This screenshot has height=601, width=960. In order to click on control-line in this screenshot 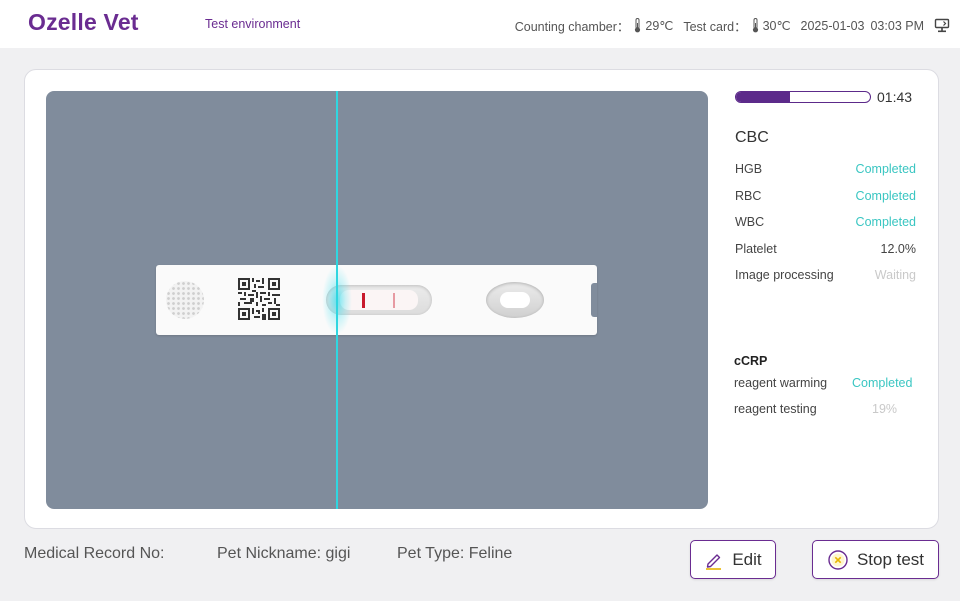, I will do `click(363, 300)`.